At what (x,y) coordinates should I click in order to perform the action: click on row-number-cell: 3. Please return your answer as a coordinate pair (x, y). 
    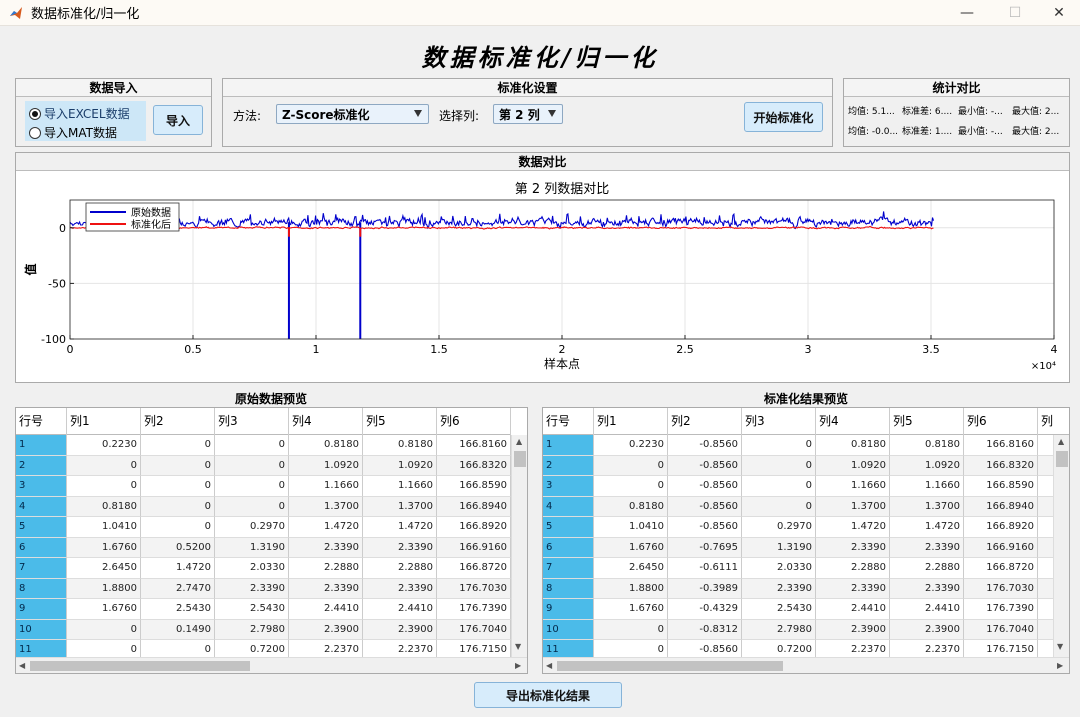
    Looking at the image, I should click on (568, 486).